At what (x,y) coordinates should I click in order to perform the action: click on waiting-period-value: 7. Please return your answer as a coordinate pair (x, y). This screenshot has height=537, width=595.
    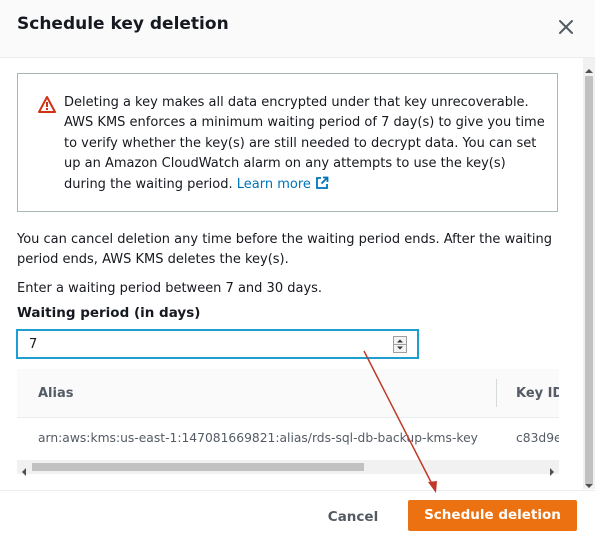
    Looking at the image, I should click on (33, 344).